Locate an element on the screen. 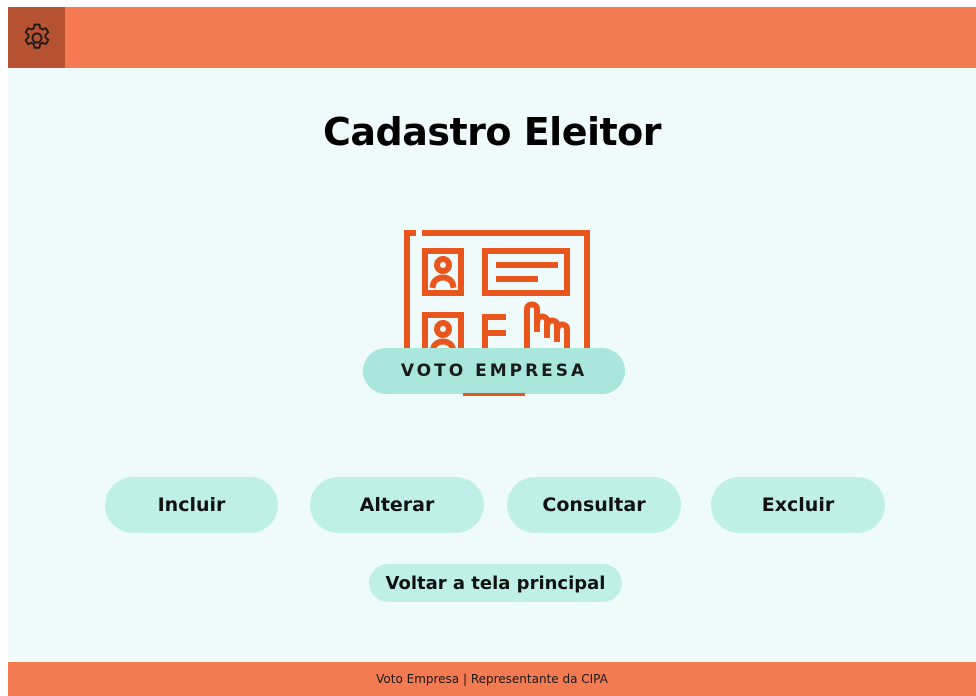 The height and width of the screenshot is (696, 976). voto-empresa-logo: VOTO EMPRESA is located at coordinates (494, 311).